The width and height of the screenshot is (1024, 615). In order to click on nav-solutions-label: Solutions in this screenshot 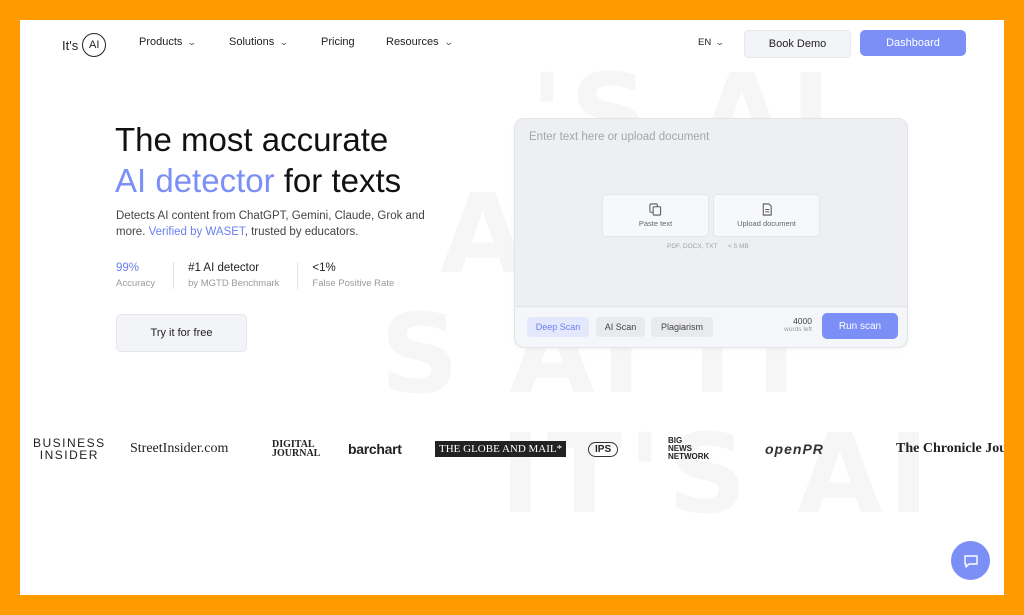, I will do `click(252, 42)`.